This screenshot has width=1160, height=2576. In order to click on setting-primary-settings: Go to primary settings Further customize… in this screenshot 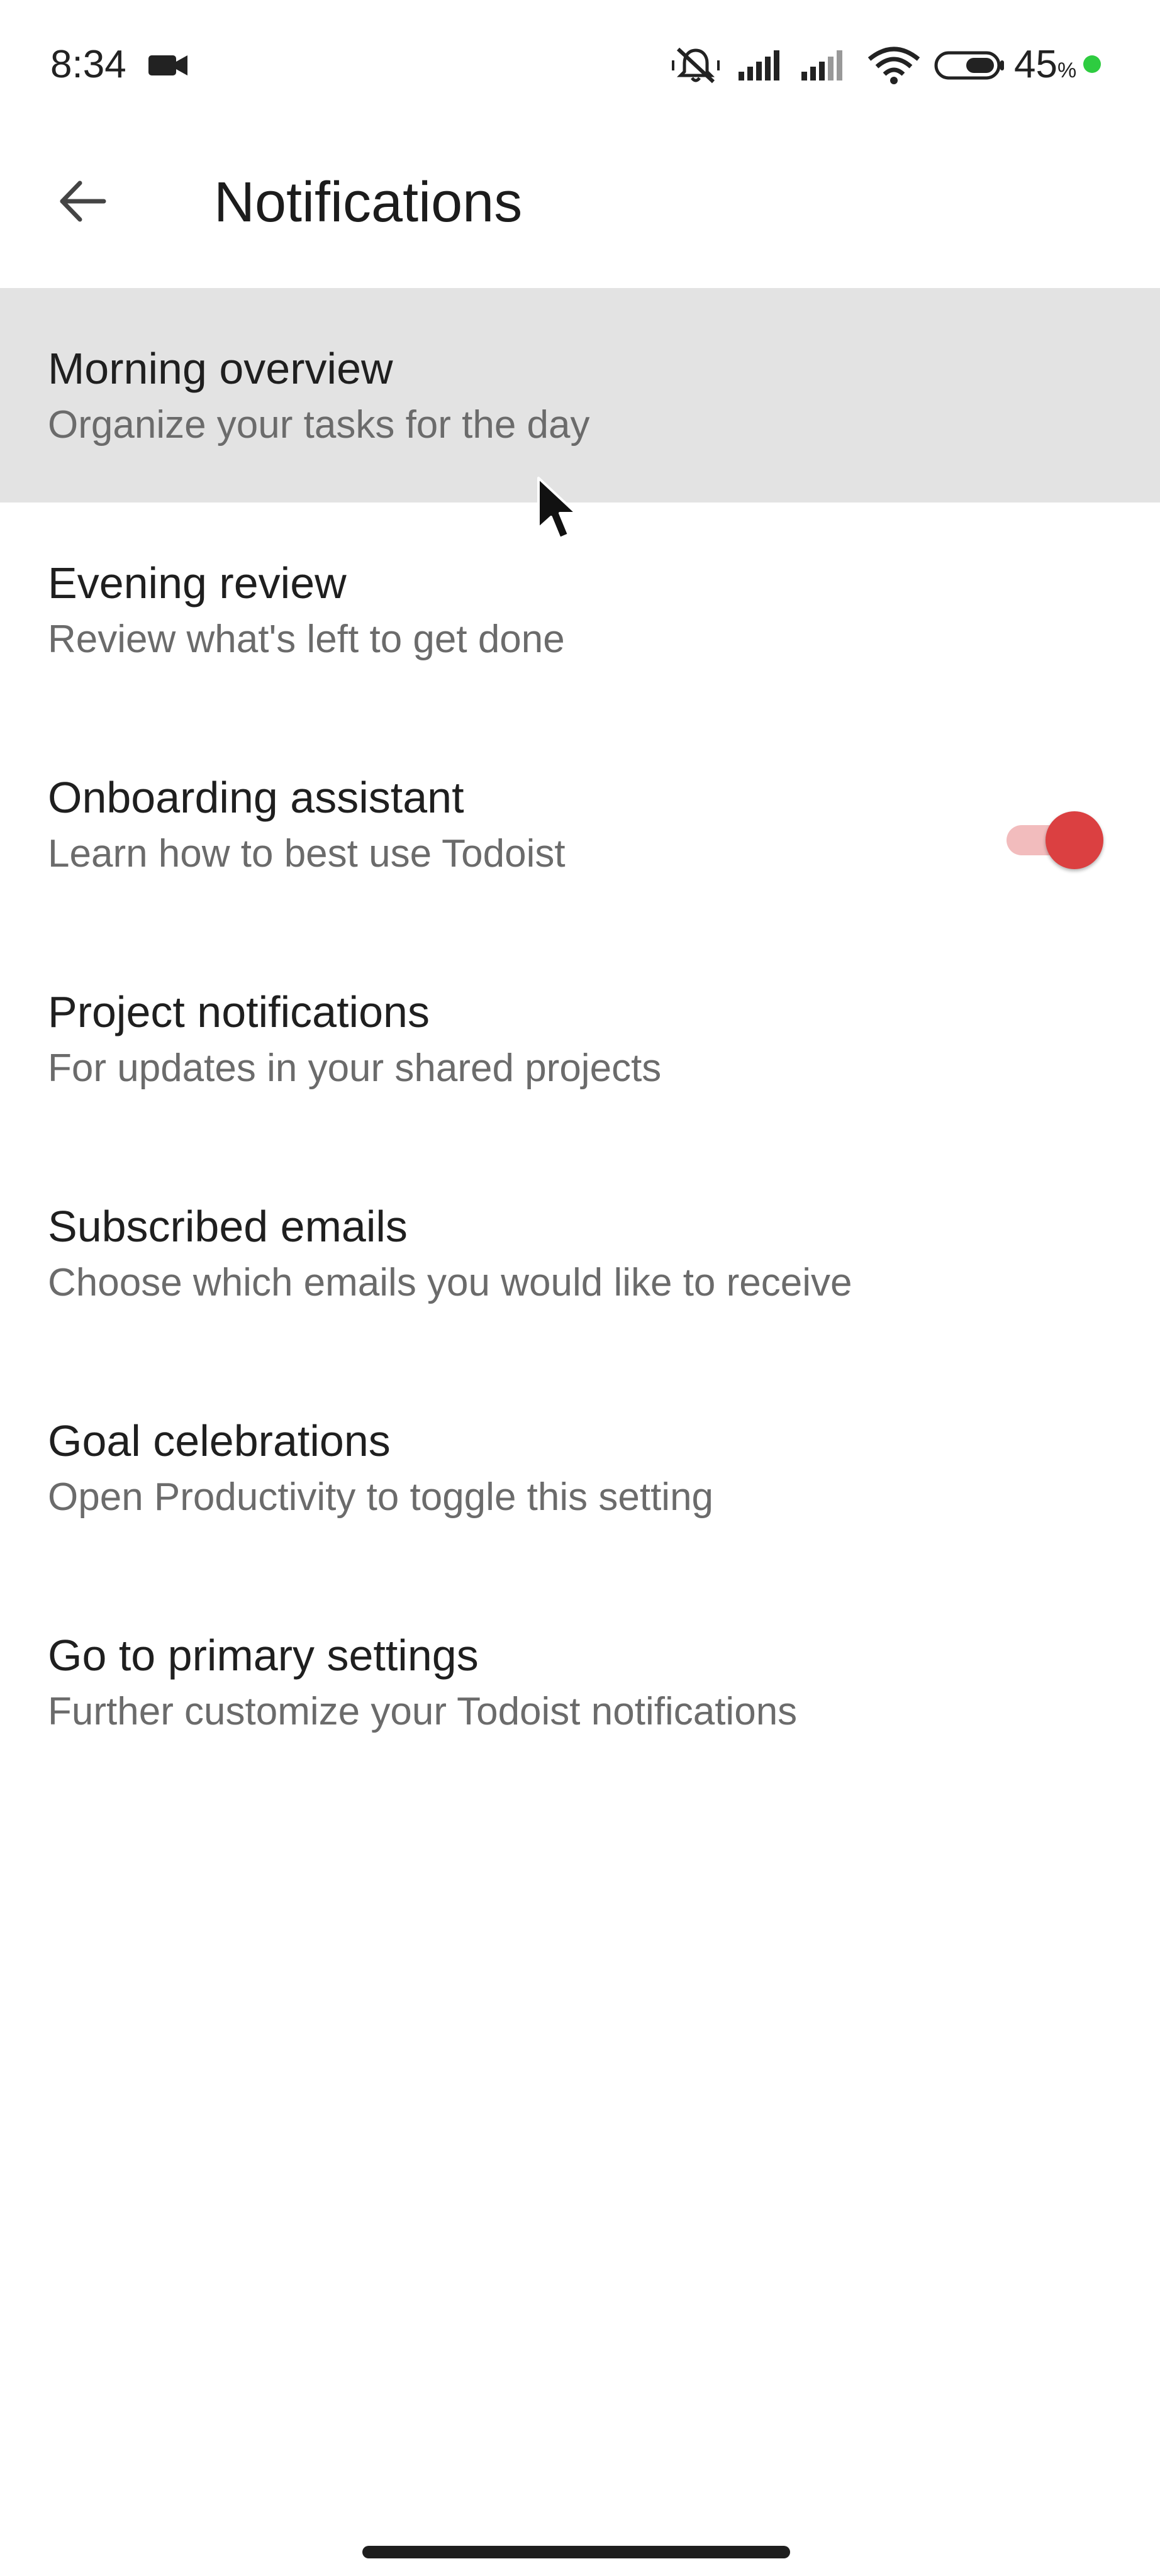, I will do `click(580, 1682)`.